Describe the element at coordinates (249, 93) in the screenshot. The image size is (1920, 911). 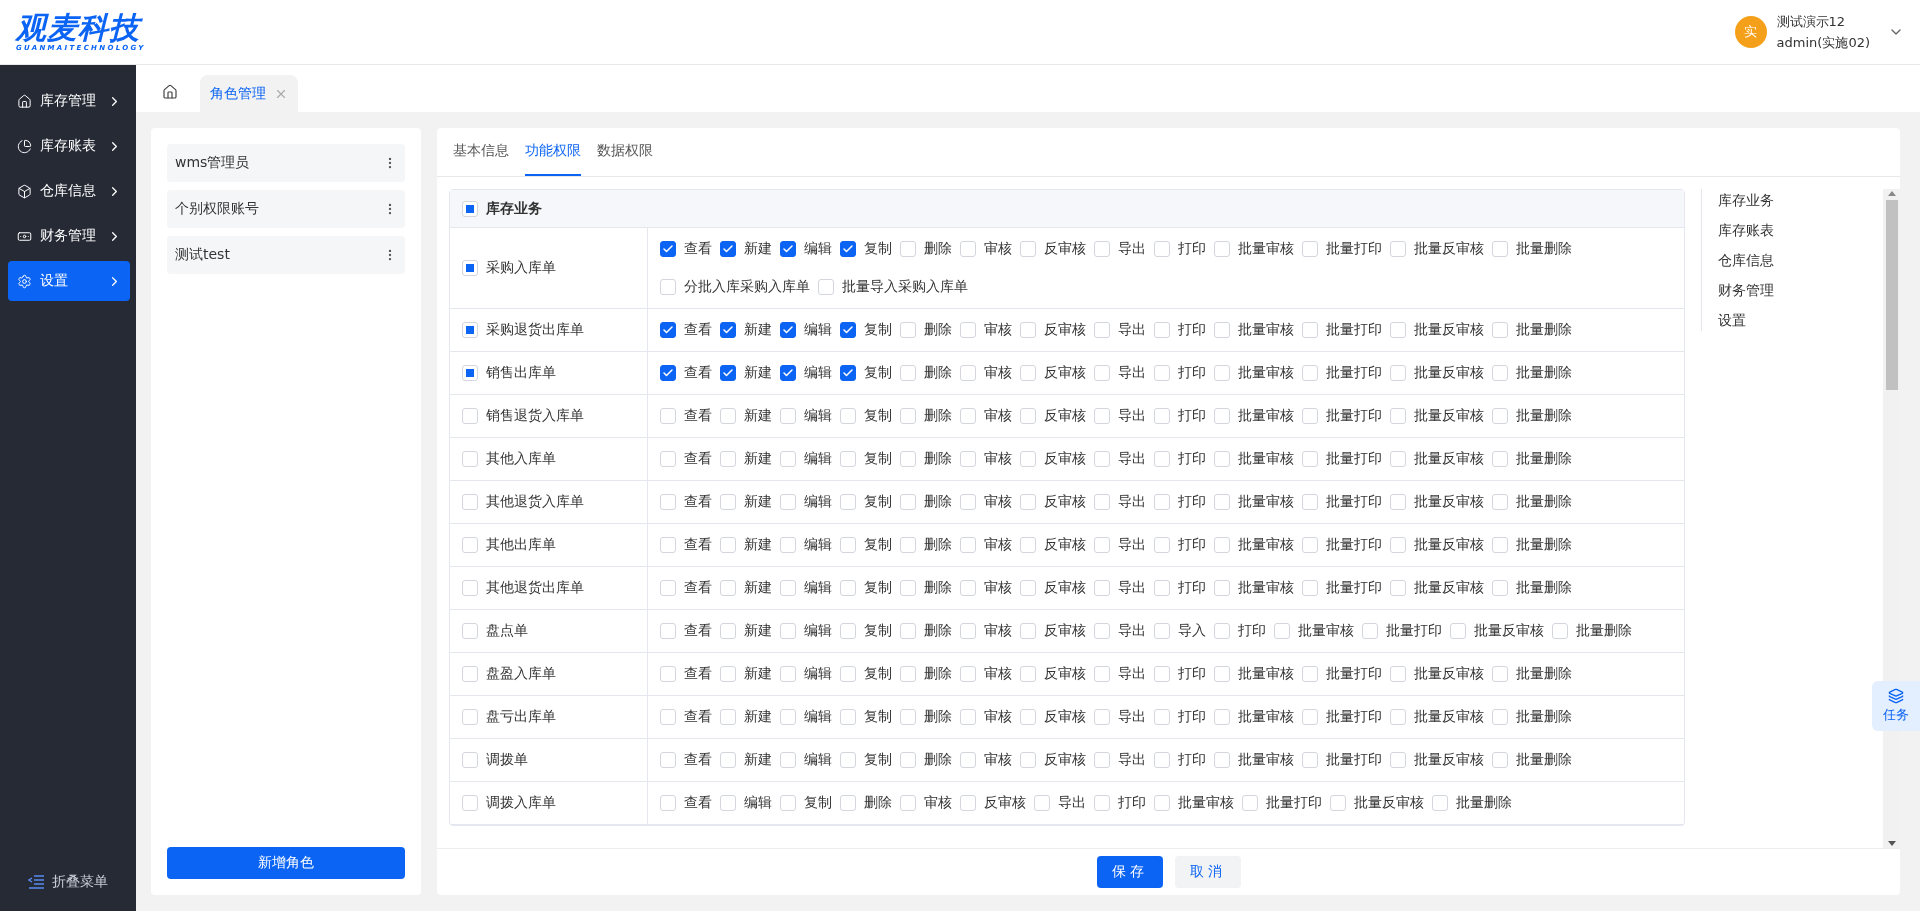
I see `page-tab: 角色管理` at that location.